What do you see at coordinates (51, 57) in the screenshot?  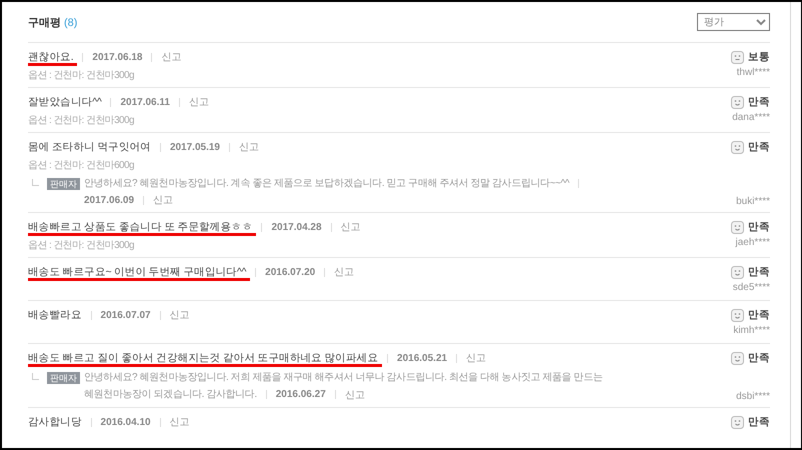 I see `review-text: 괜찮아요.` at bounding box center [51, 57].